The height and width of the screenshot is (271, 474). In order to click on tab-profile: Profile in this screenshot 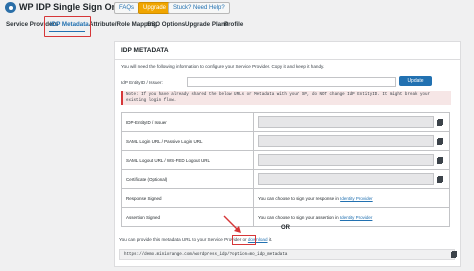, I will do `click(233, 24)`.